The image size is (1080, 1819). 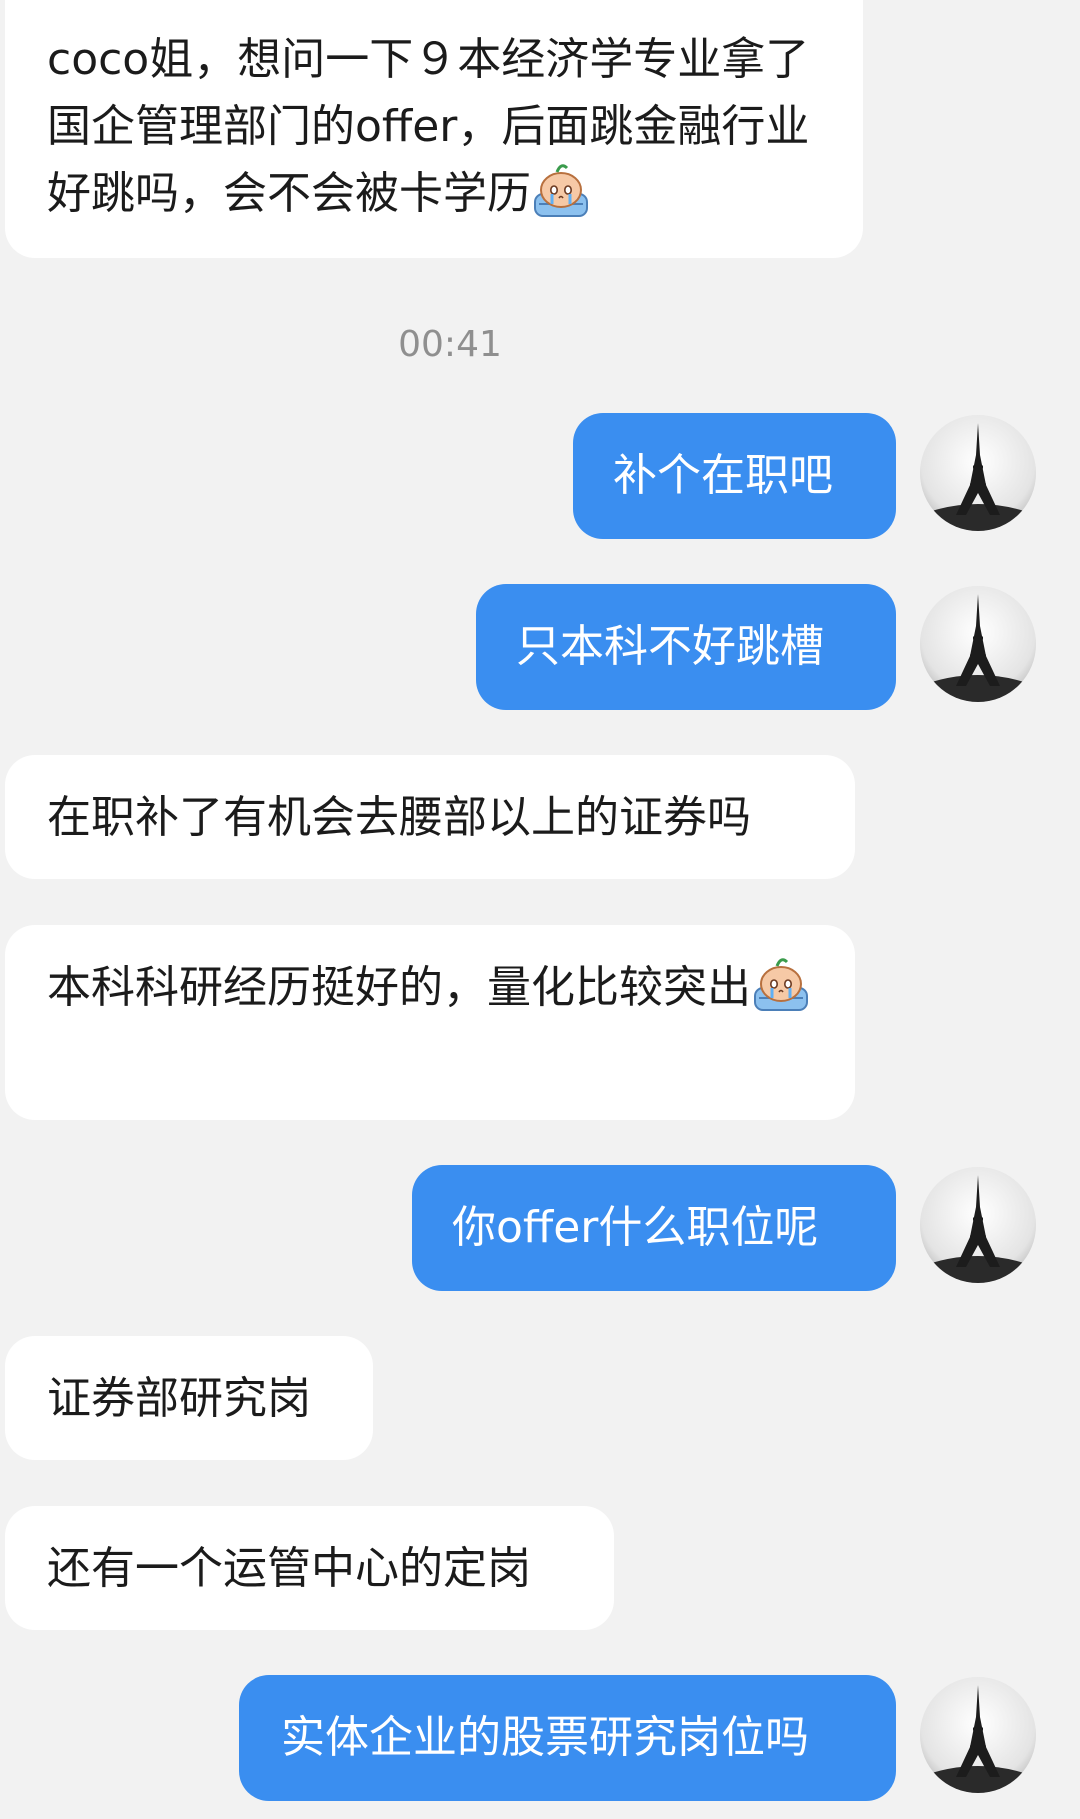 I want to click on incoming-message-bubble: 在职补了有机会去腰部以上的证券吗, so click(x=430, y=817).